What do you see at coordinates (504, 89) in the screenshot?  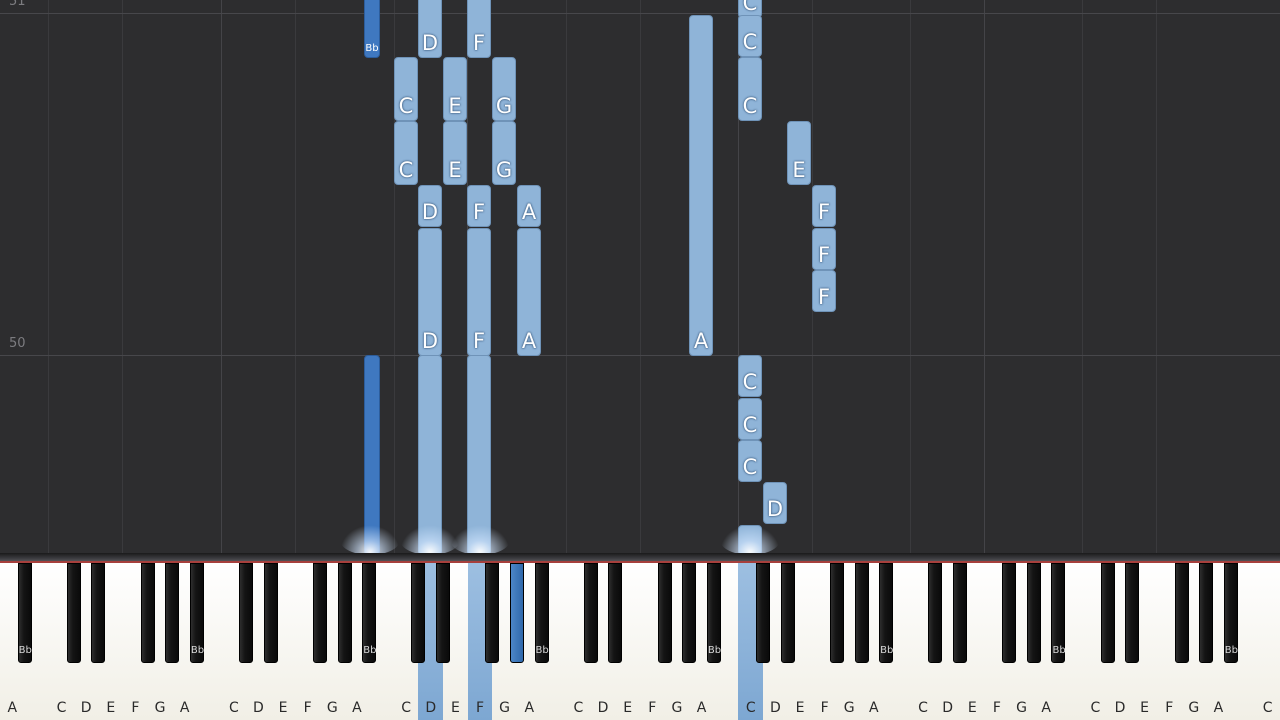 I see `falling-note: G` at bounding box center [504, 89].